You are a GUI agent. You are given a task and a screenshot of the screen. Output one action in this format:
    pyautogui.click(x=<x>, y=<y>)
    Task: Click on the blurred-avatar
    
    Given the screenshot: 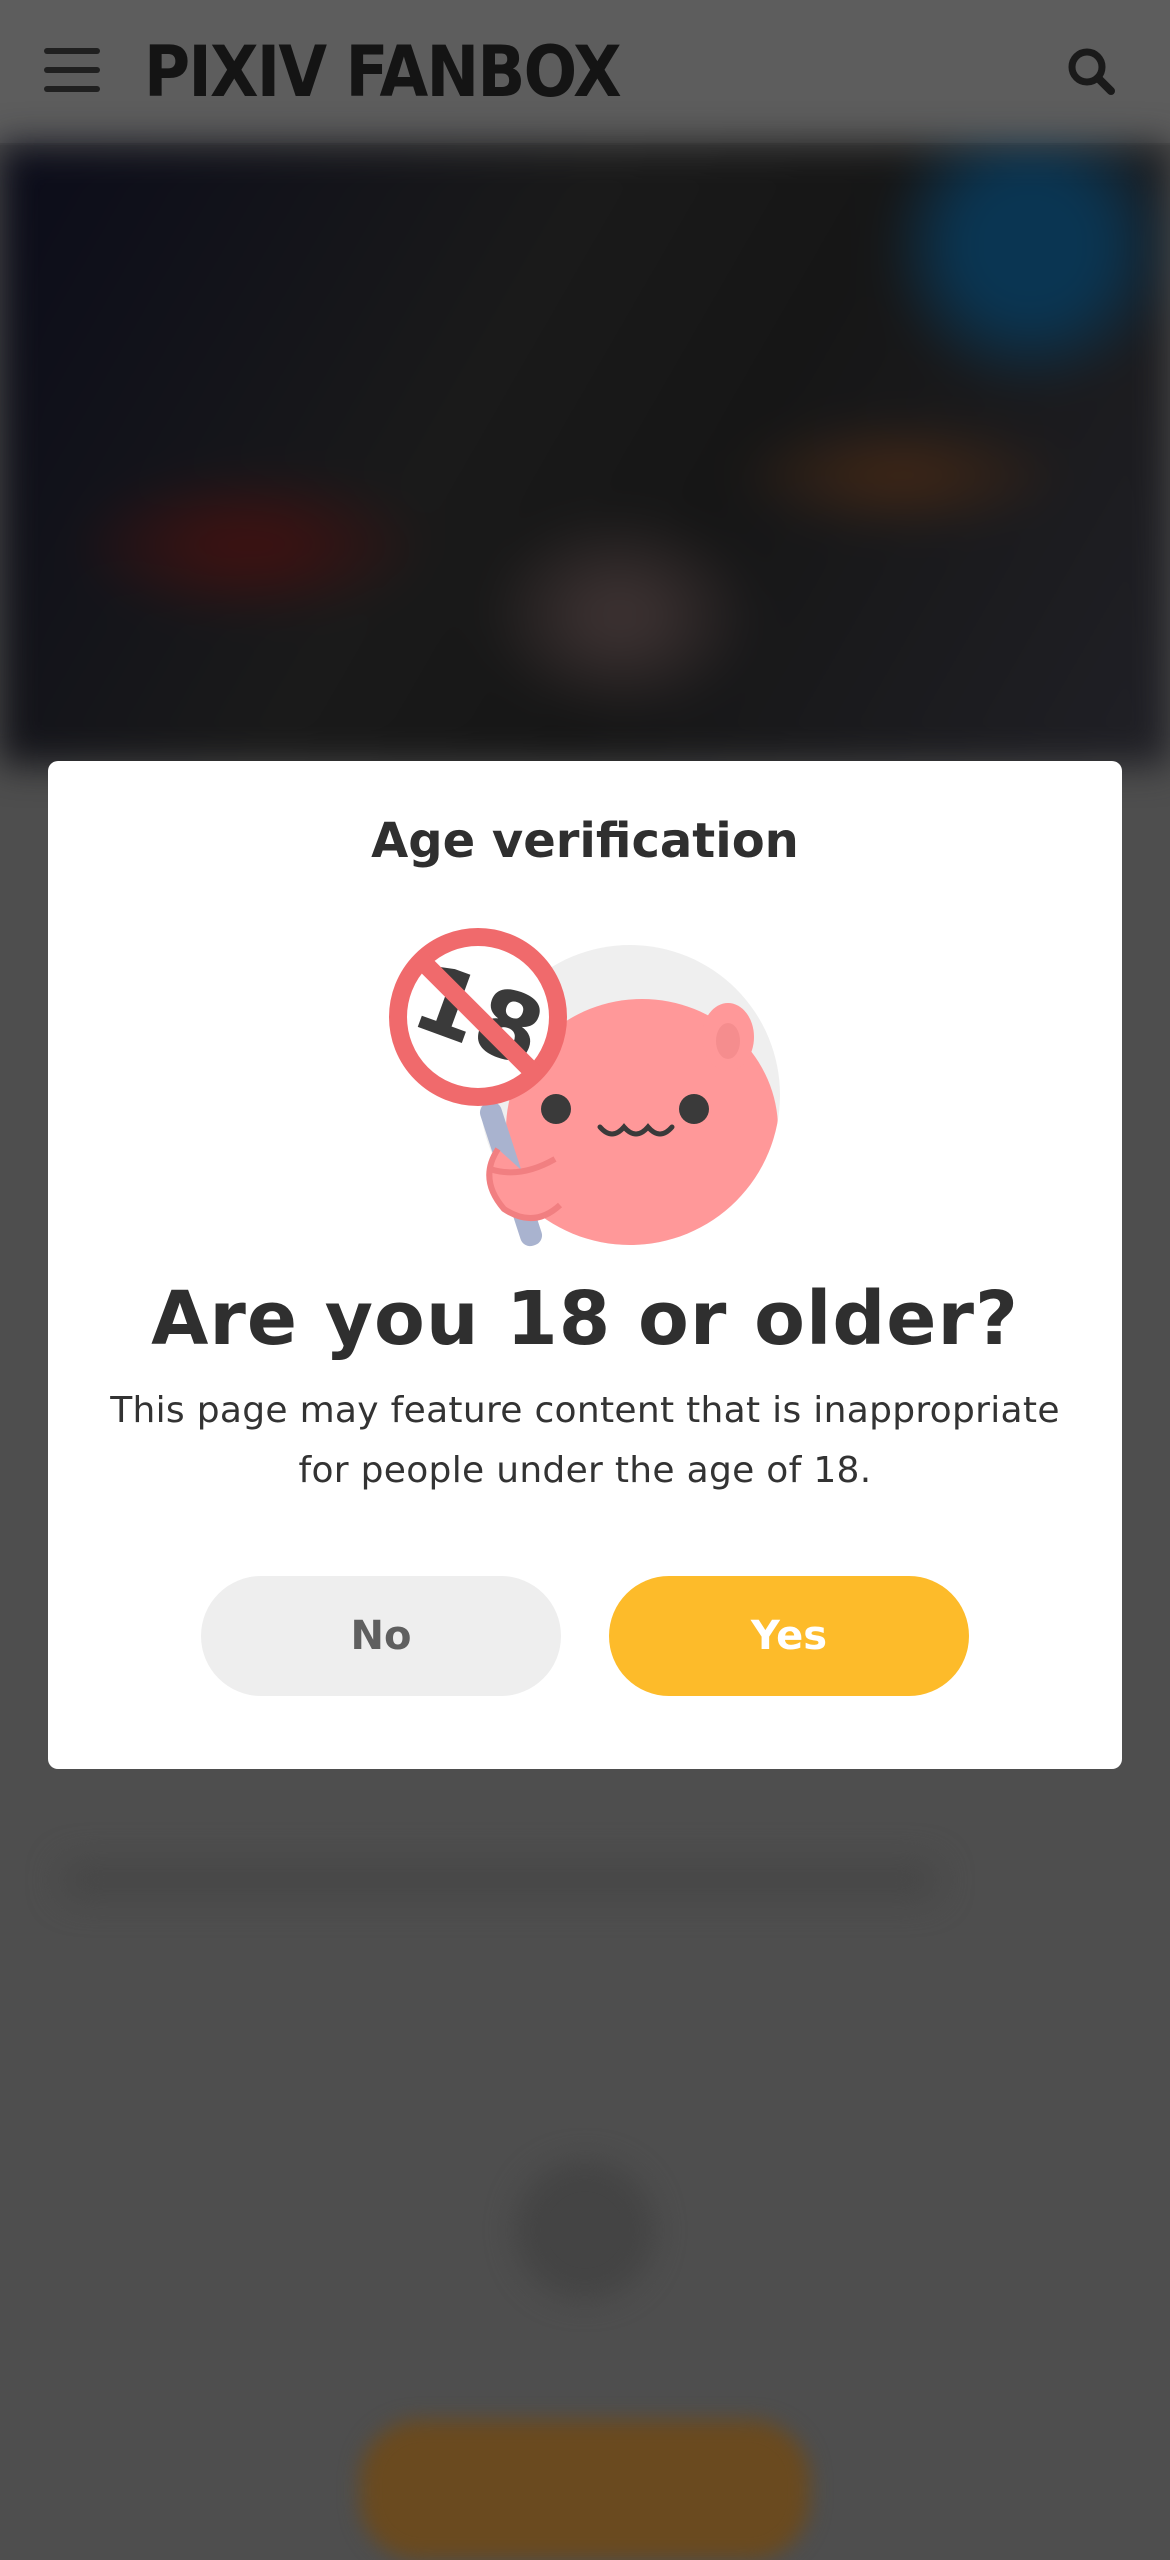 What is the action you would take?
    pyautogui.click(x=585, y=2230)
    